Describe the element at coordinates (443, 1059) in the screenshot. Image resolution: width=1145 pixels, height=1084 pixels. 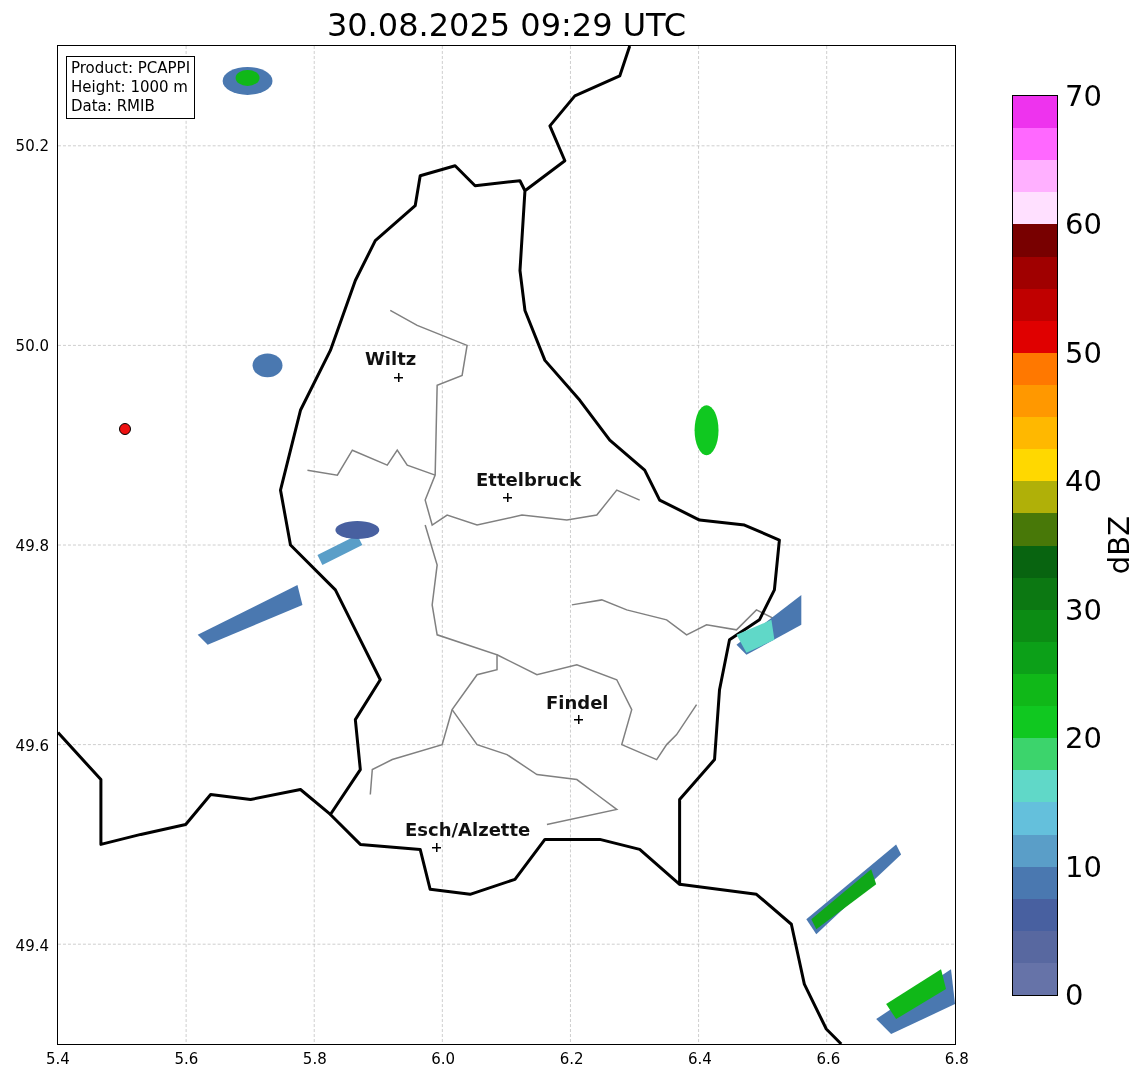
I see `axis-tick-label: 6.0` at that location.